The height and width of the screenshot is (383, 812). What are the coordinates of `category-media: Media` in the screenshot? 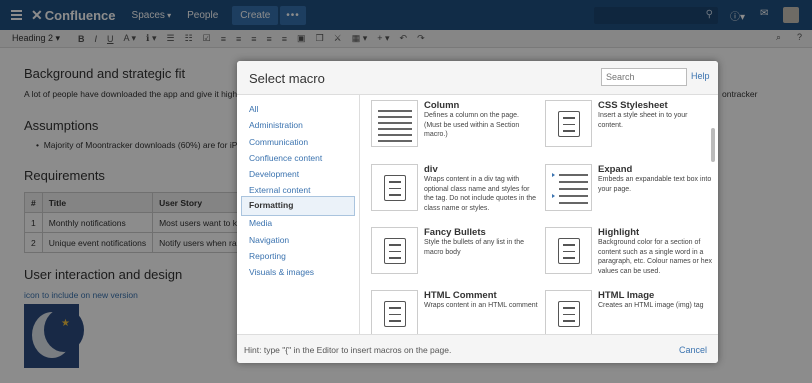 It's located at (298, 223).